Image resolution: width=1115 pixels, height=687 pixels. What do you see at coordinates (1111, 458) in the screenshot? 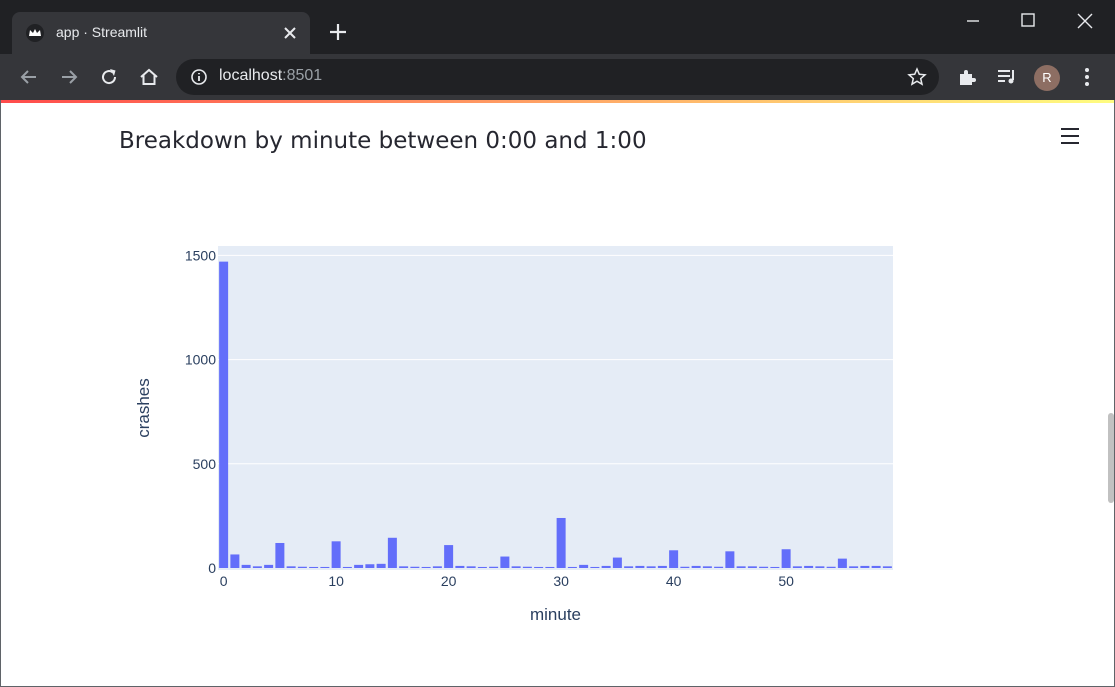
I see `scrollbar-thumb` at bounding box center [1111, 458].